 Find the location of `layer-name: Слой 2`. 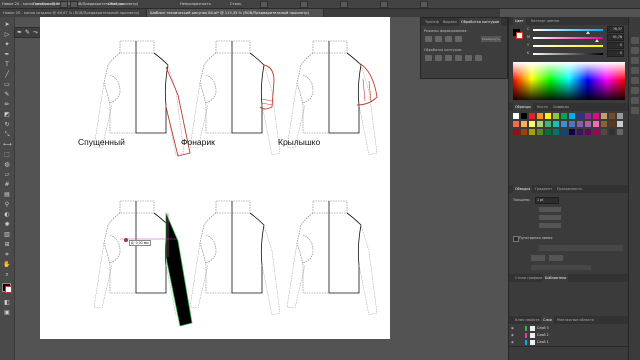

layer-name: Слой 2 is located at coordinates (543, 335).